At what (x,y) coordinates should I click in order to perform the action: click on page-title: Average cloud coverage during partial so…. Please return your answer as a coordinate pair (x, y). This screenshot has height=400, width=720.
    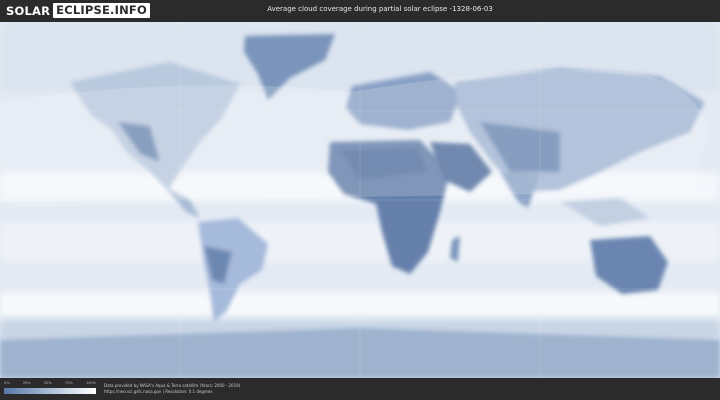
    Looking at the image, I should click on (380, 9).